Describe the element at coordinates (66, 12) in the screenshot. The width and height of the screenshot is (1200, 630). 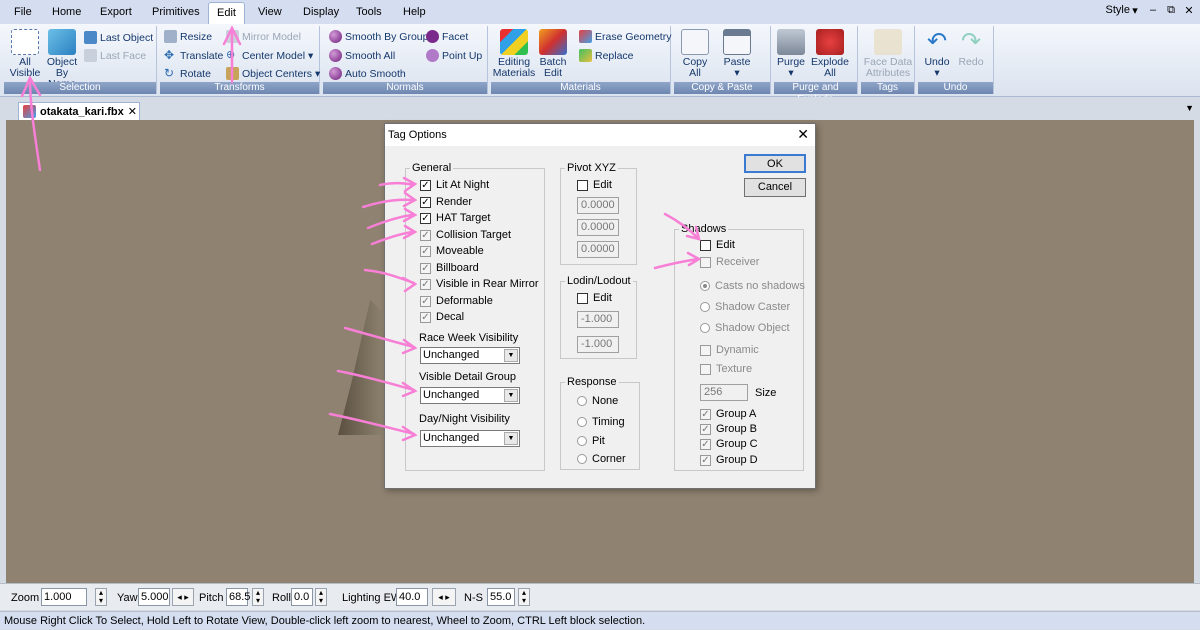
I see `menu-home: Home` at that location.